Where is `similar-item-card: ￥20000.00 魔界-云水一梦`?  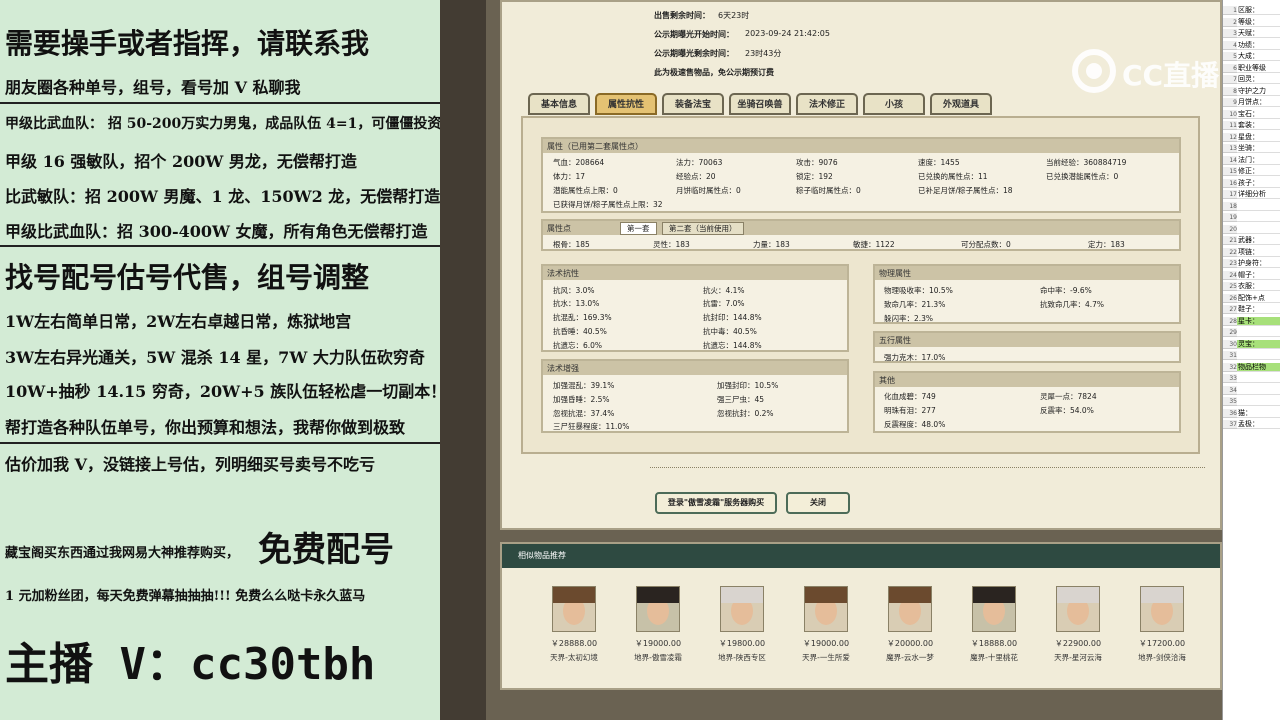 similar-item-card: ￥20000.00 魔界-云水一梦 is located at coordinates (910, 626).